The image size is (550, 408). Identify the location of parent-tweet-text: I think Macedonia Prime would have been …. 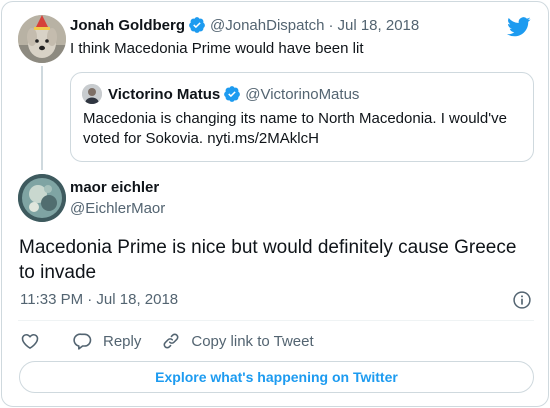
(217, 48).